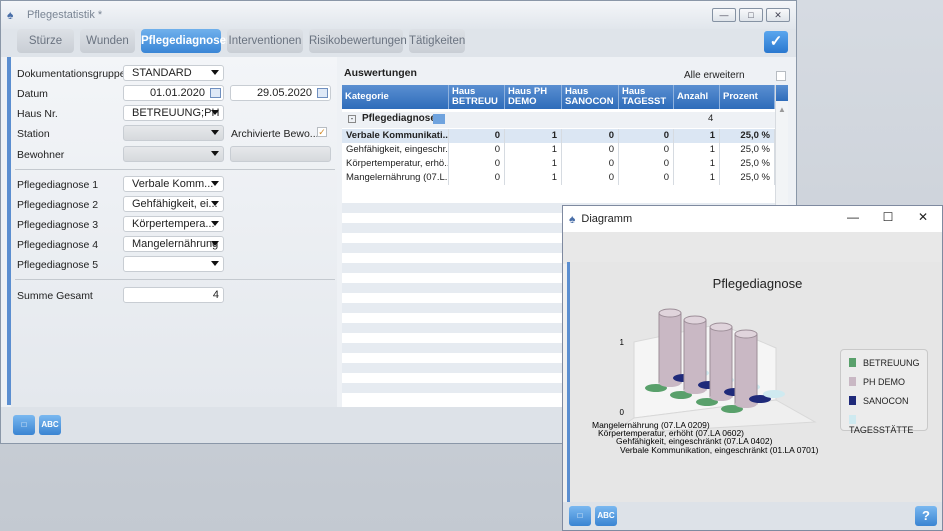  What do you see at coordinates (622, 342) in the screenshot?
I see `y-tick-label: 1` at bounding box center [622, 342].